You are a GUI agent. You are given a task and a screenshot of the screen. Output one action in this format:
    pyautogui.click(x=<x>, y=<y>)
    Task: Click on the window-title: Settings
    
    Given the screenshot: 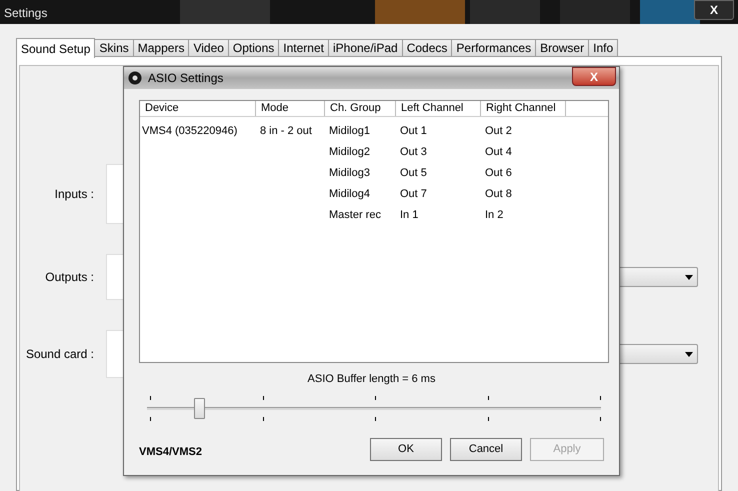 What is the action you would take?
    pyautogui.click(x=26, y=13)
    